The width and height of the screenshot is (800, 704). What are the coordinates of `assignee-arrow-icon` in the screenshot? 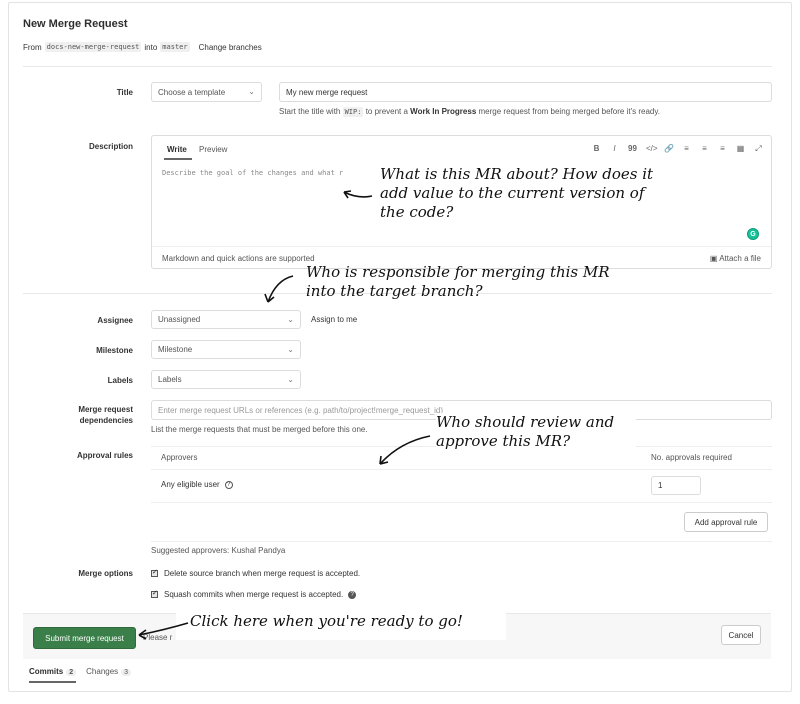 It's located at (279, 289).